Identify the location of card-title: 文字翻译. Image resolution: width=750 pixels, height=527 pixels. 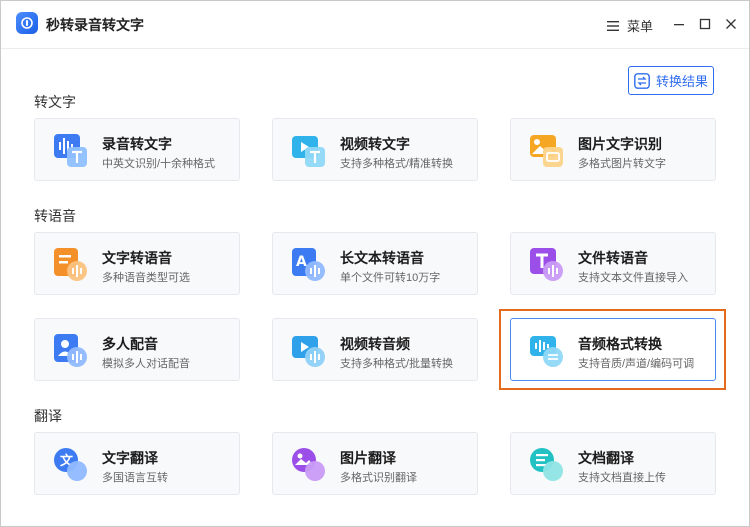
(130, 458).